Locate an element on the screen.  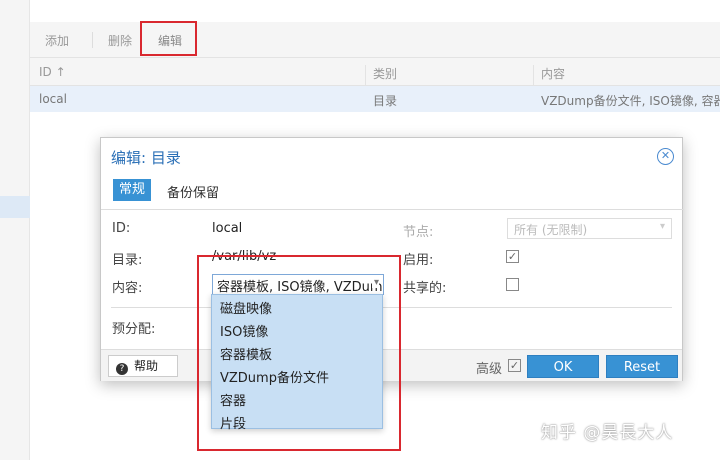
node-label: 节点: is located at coordinates (418, 230).